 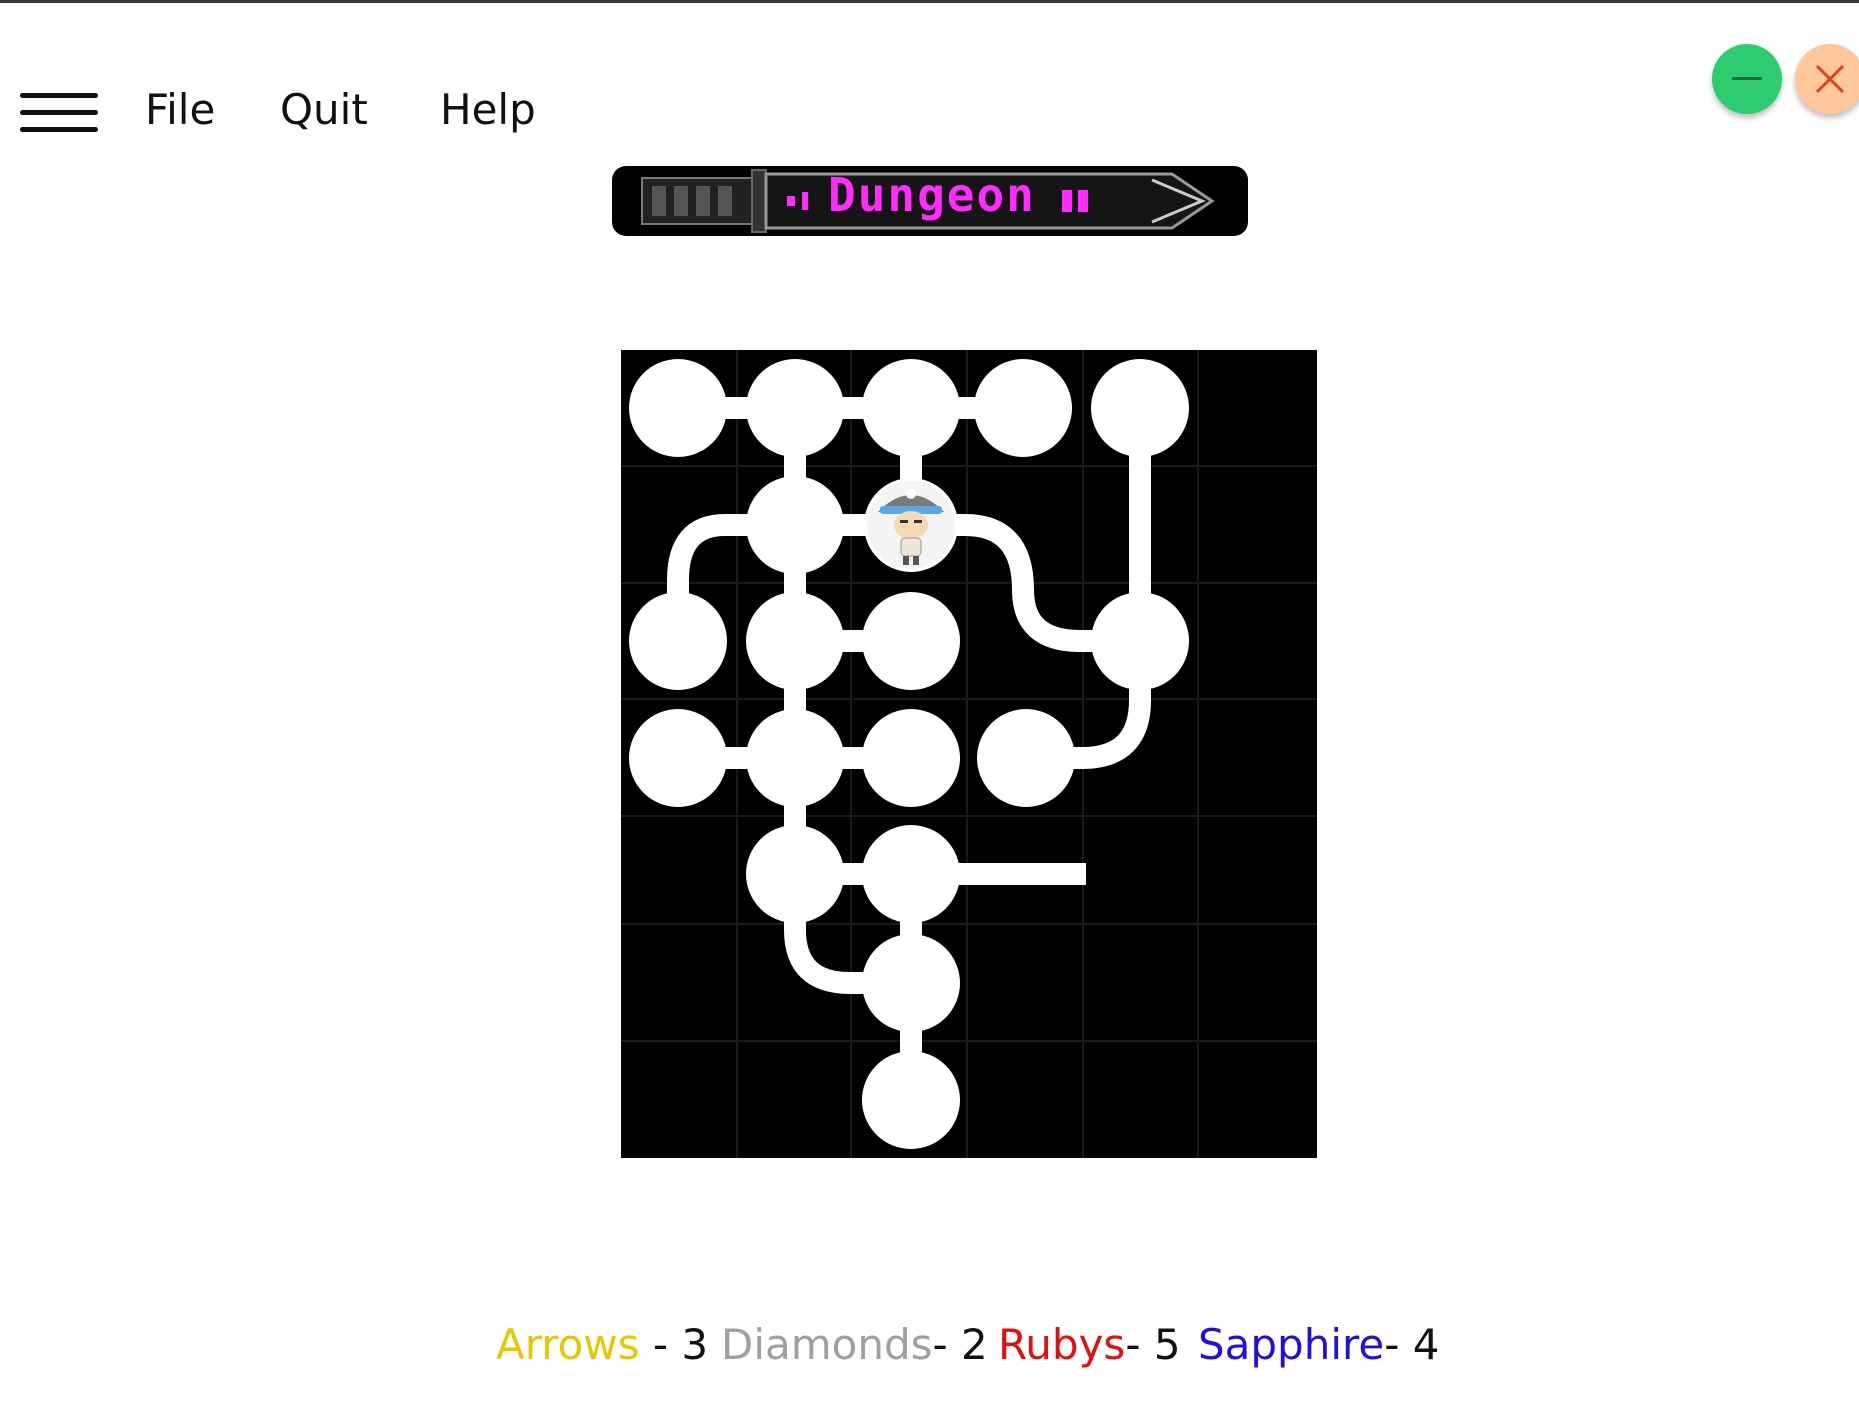 What do you see at coordinates (324, 109) in the screenshot?
I see `menu-quit: Quit` at bounding box center [324, 109].